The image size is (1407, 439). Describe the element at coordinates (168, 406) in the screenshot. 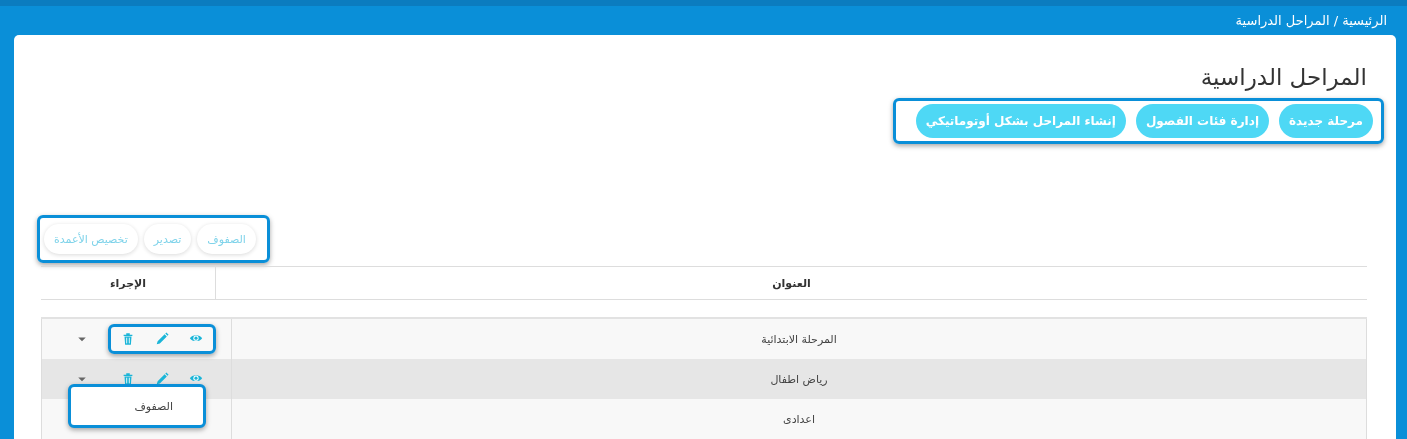

I see `menu-item: الصفوف` at that location.